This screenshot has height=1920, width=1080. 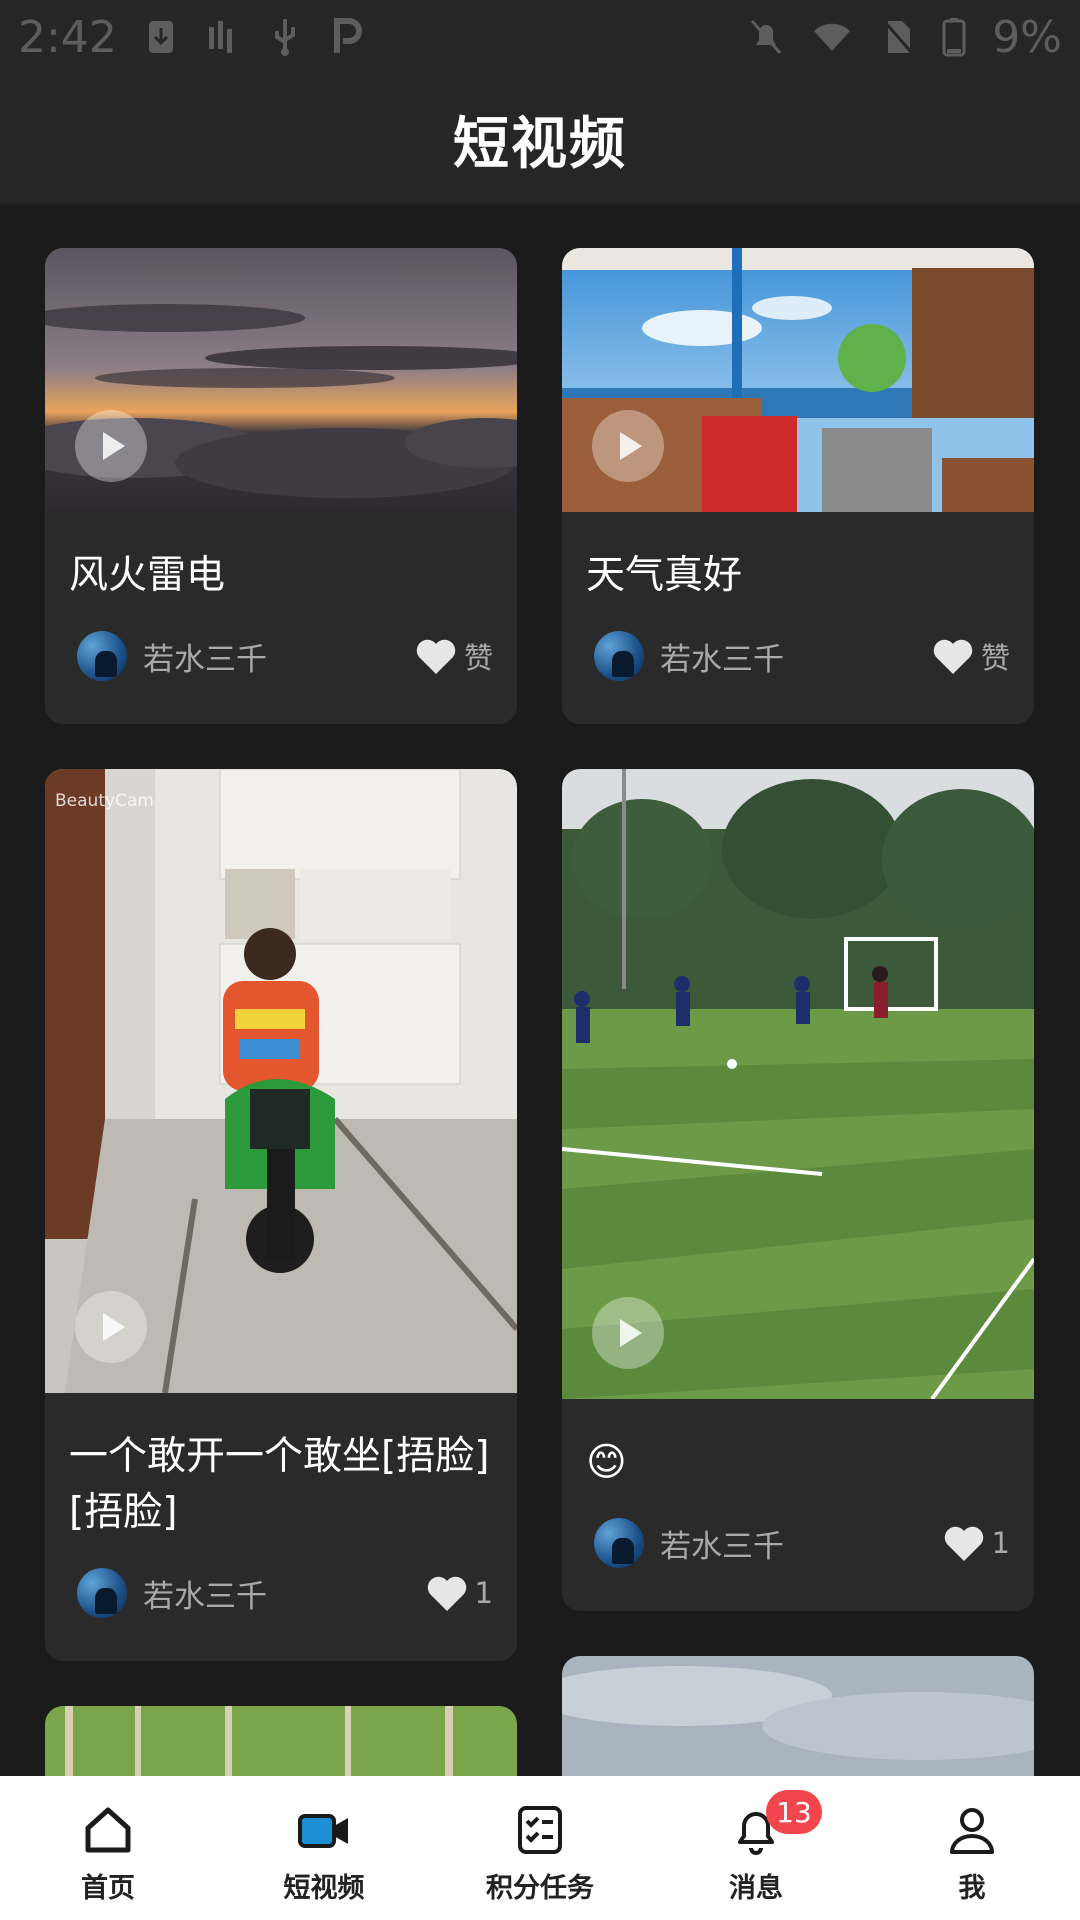 I want to click on card-body: 一个敢开一个敢坐[捂脸][捂脸] 若水三千 1, so click(x=281, y=1527).